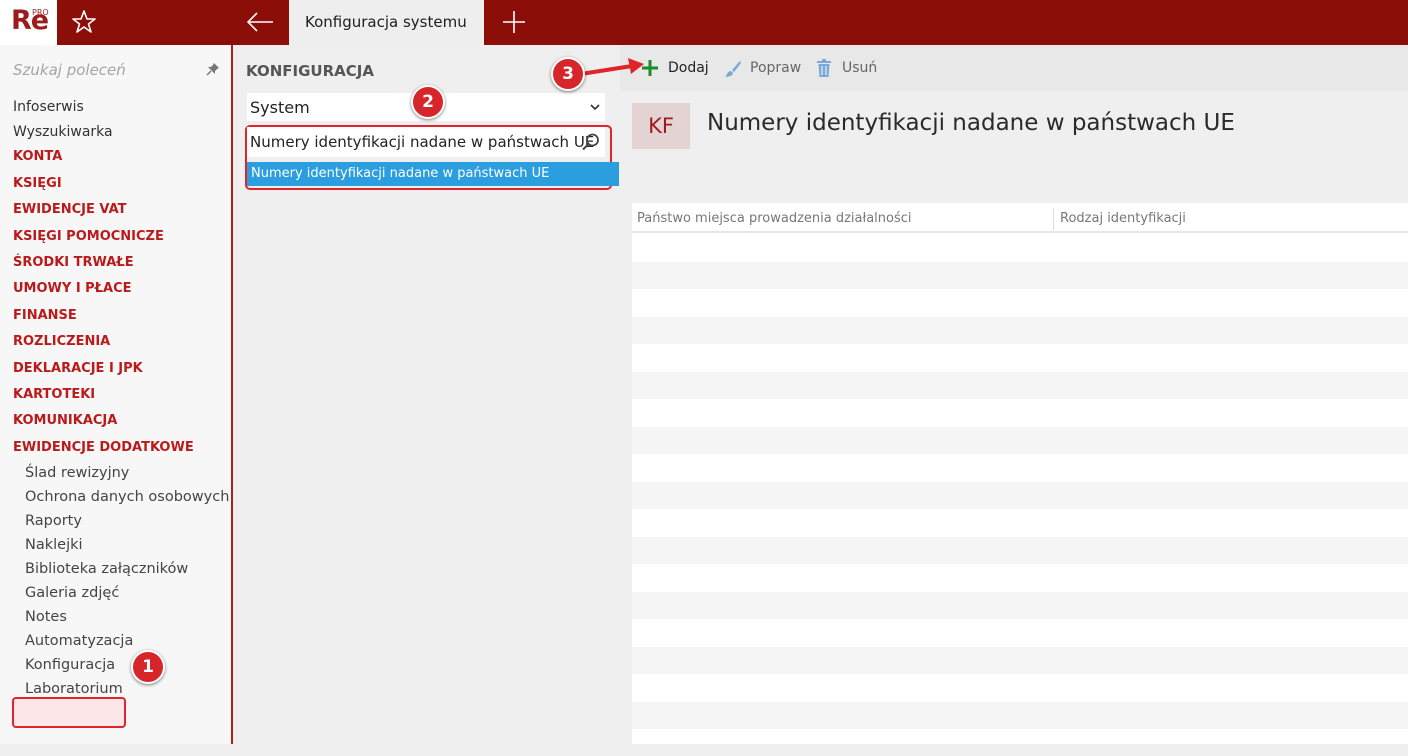 The image size is (1408, 756). I want to click on sidebar-item-kartoteki: KARTOTEKI, so click(54, 394).